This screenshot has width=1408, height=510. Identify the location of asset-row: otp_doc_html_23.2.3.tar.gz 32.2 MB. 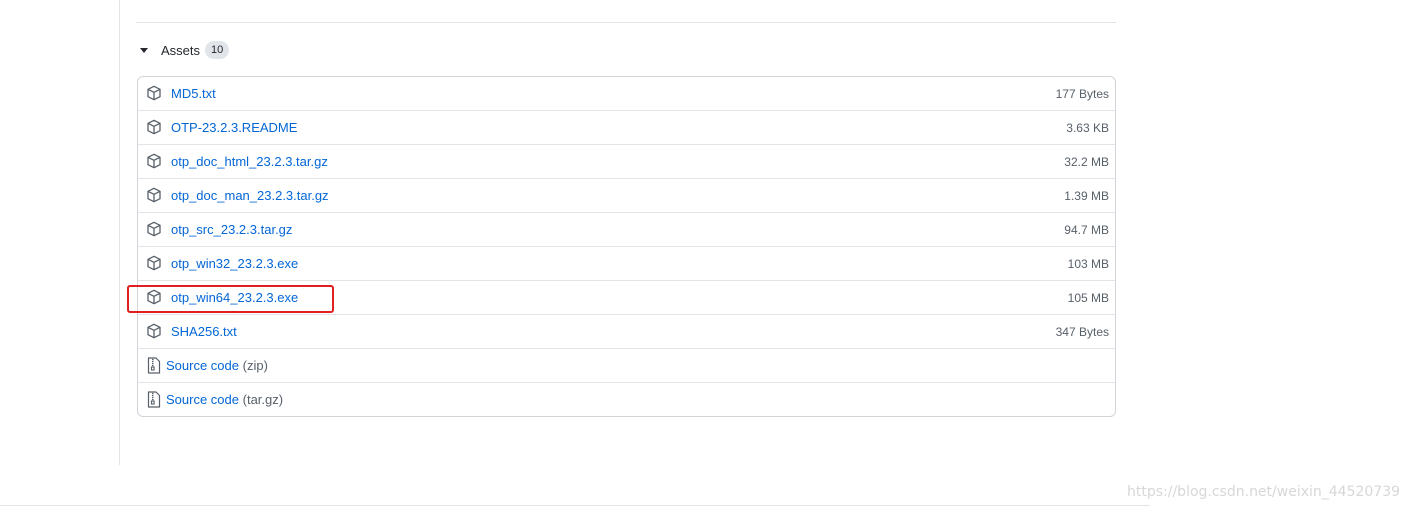
(626, 161).